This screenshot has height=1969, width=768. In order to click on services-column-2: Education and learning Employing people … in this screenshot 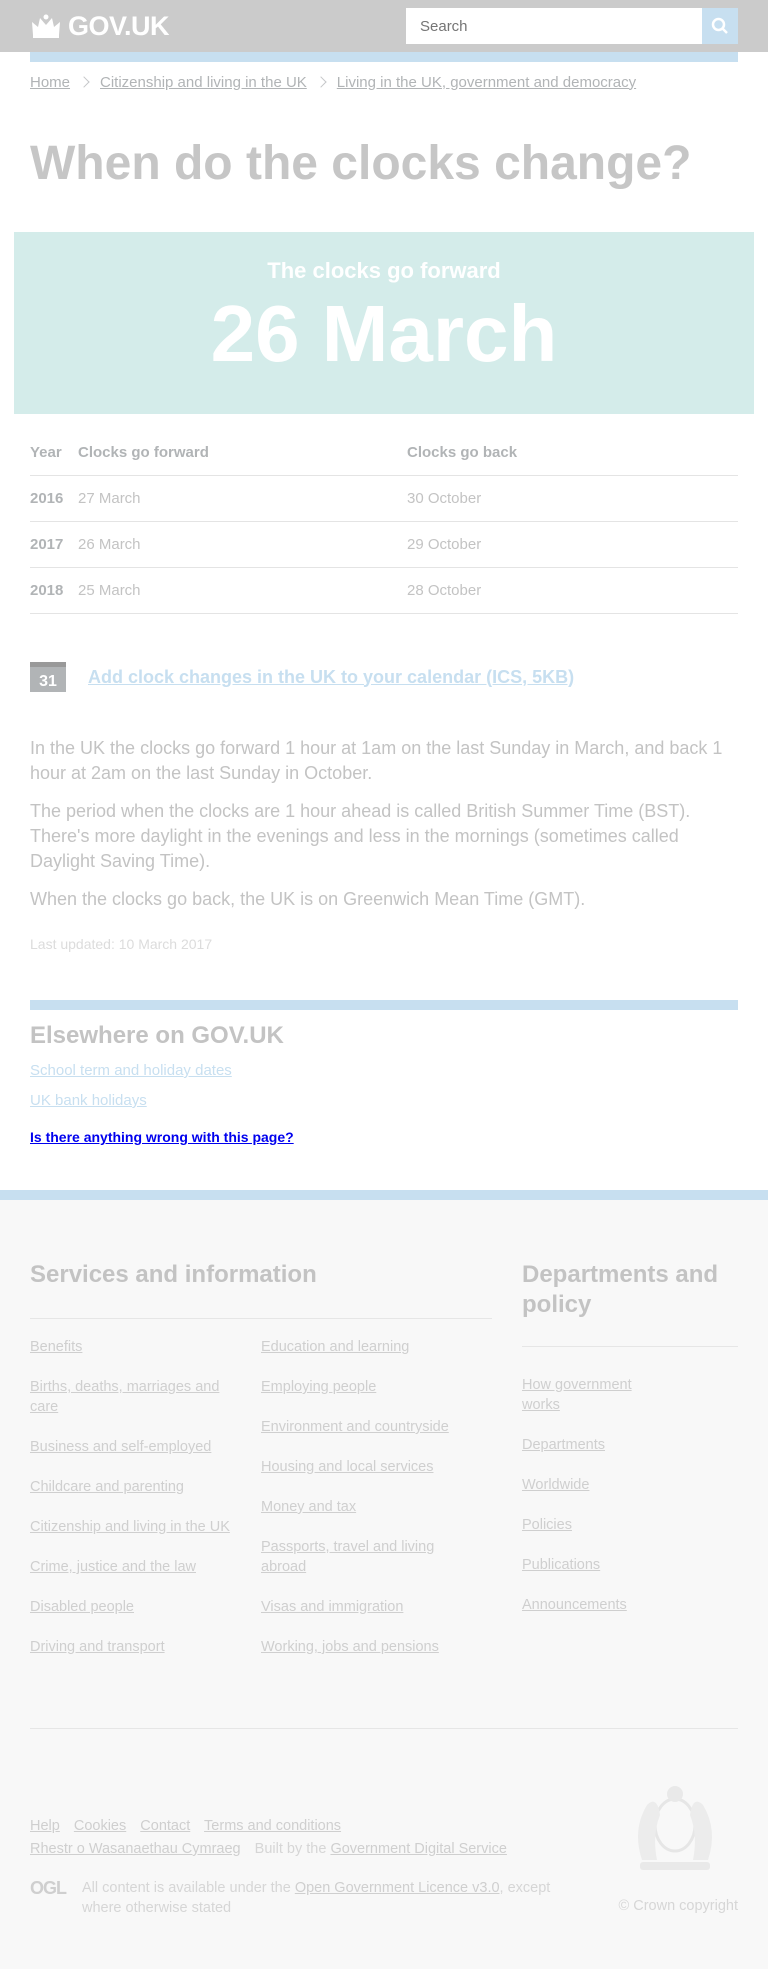, I will do `click(376, 1507)`.